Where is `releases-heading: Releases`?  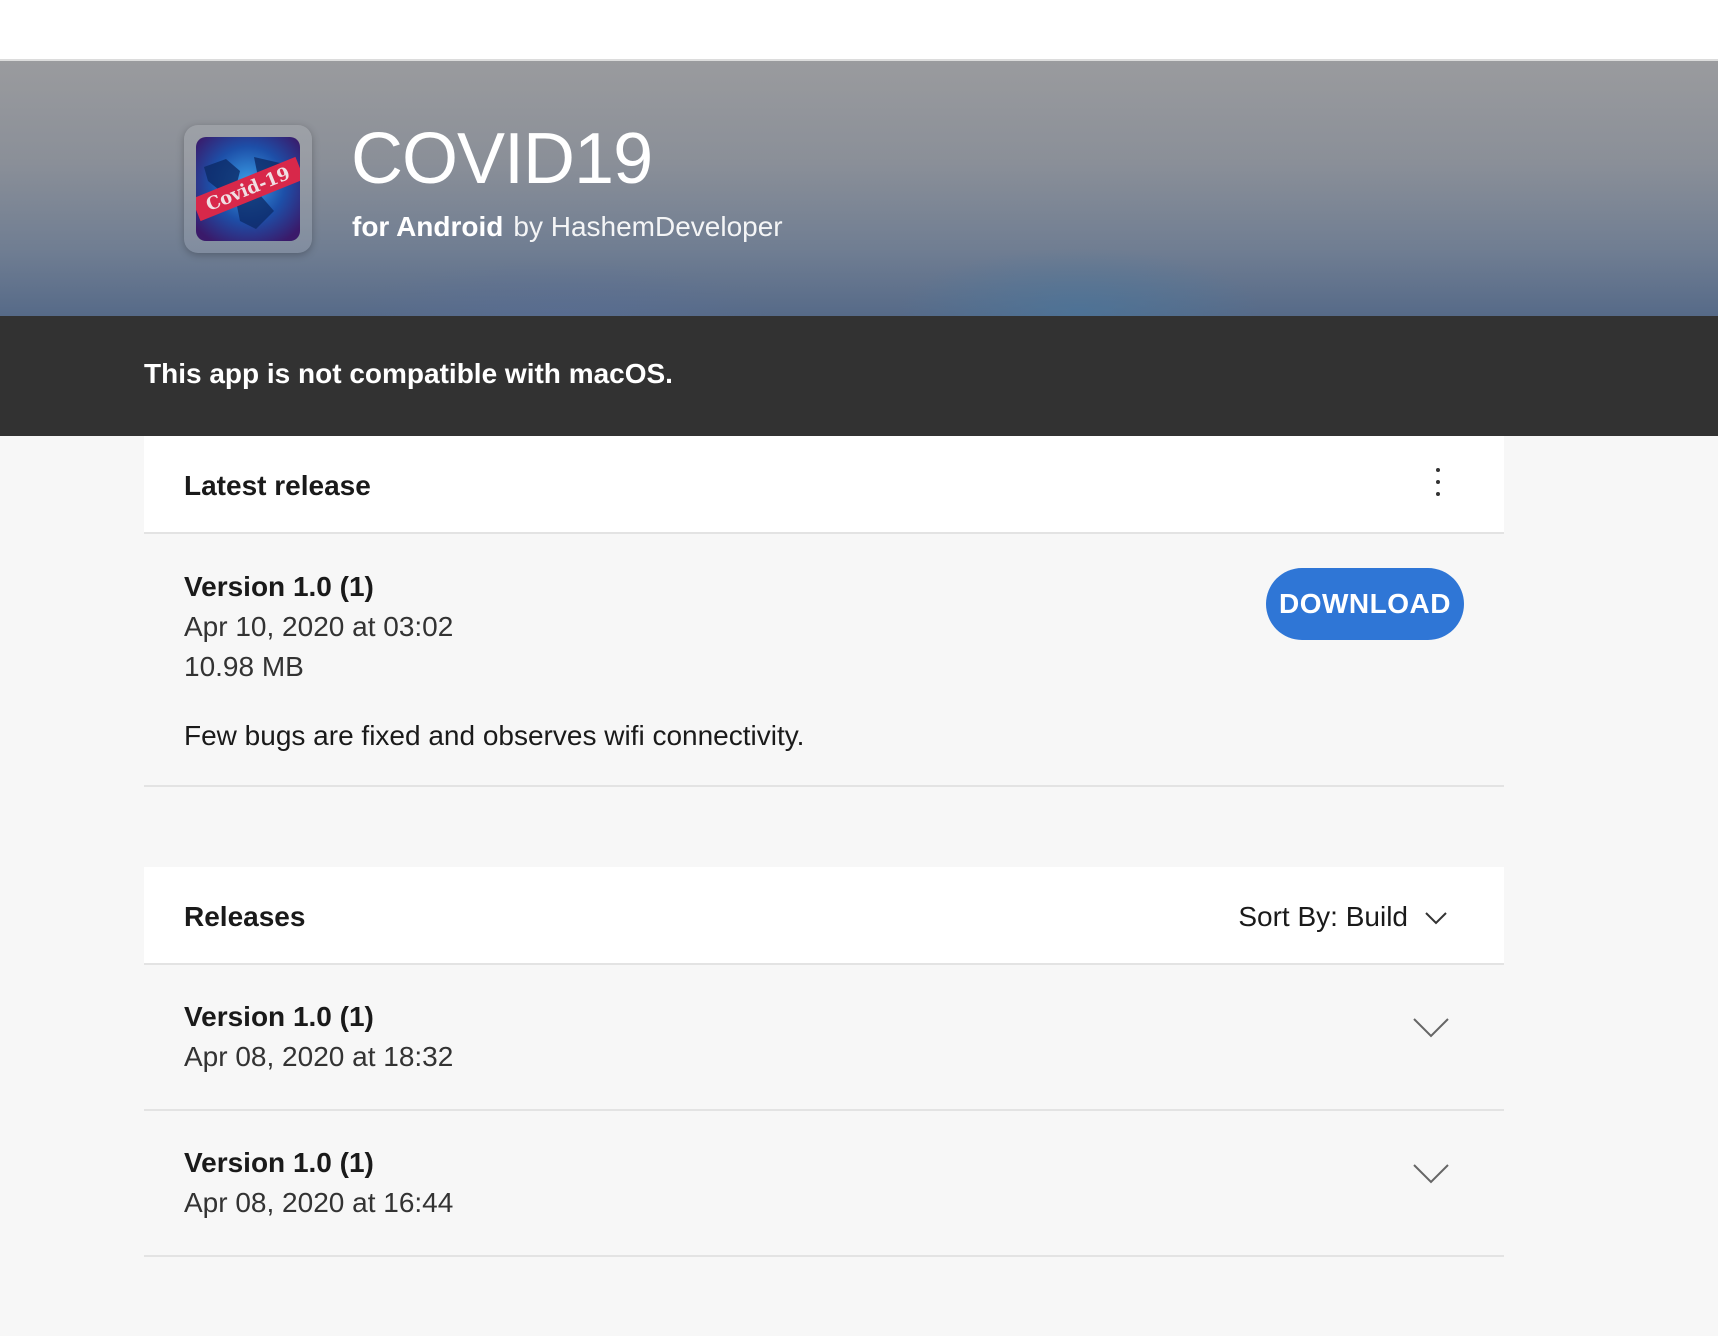 releases-heading: Releases is located at coordinates (245, 916).